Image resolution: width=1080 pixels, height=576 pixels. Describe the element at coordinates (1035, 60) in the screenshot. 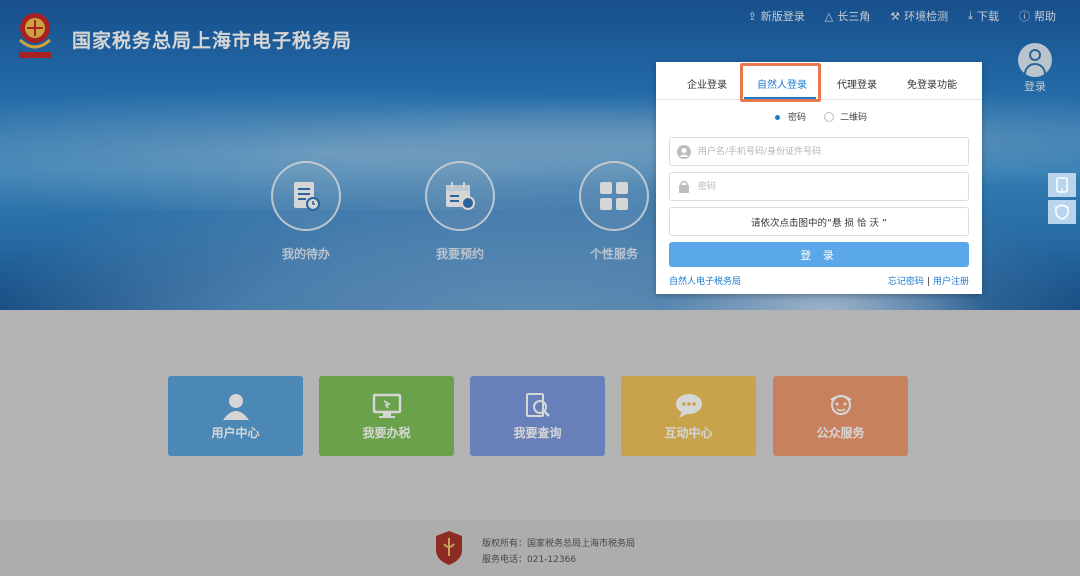

I see `login-avatar-icon` at that location.